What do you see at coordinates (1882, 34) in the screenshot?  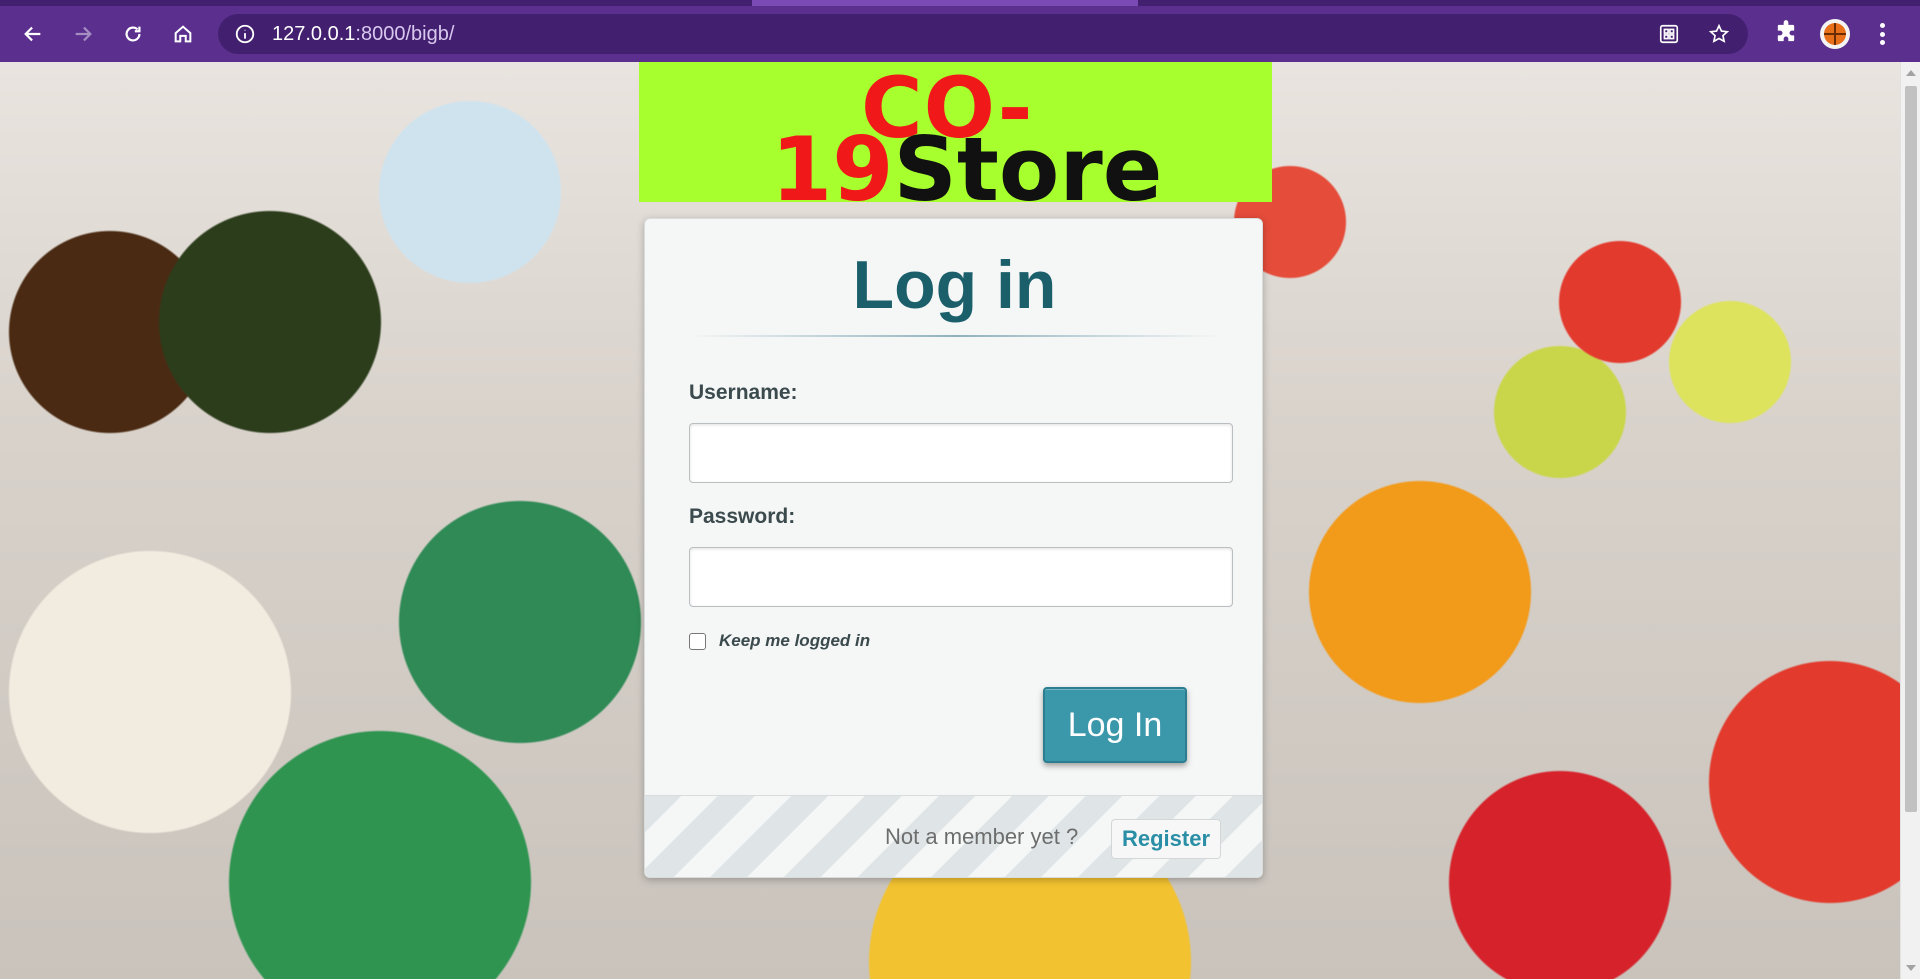 I see `kebab-menu-icon` at bounding box center [1882, 34].